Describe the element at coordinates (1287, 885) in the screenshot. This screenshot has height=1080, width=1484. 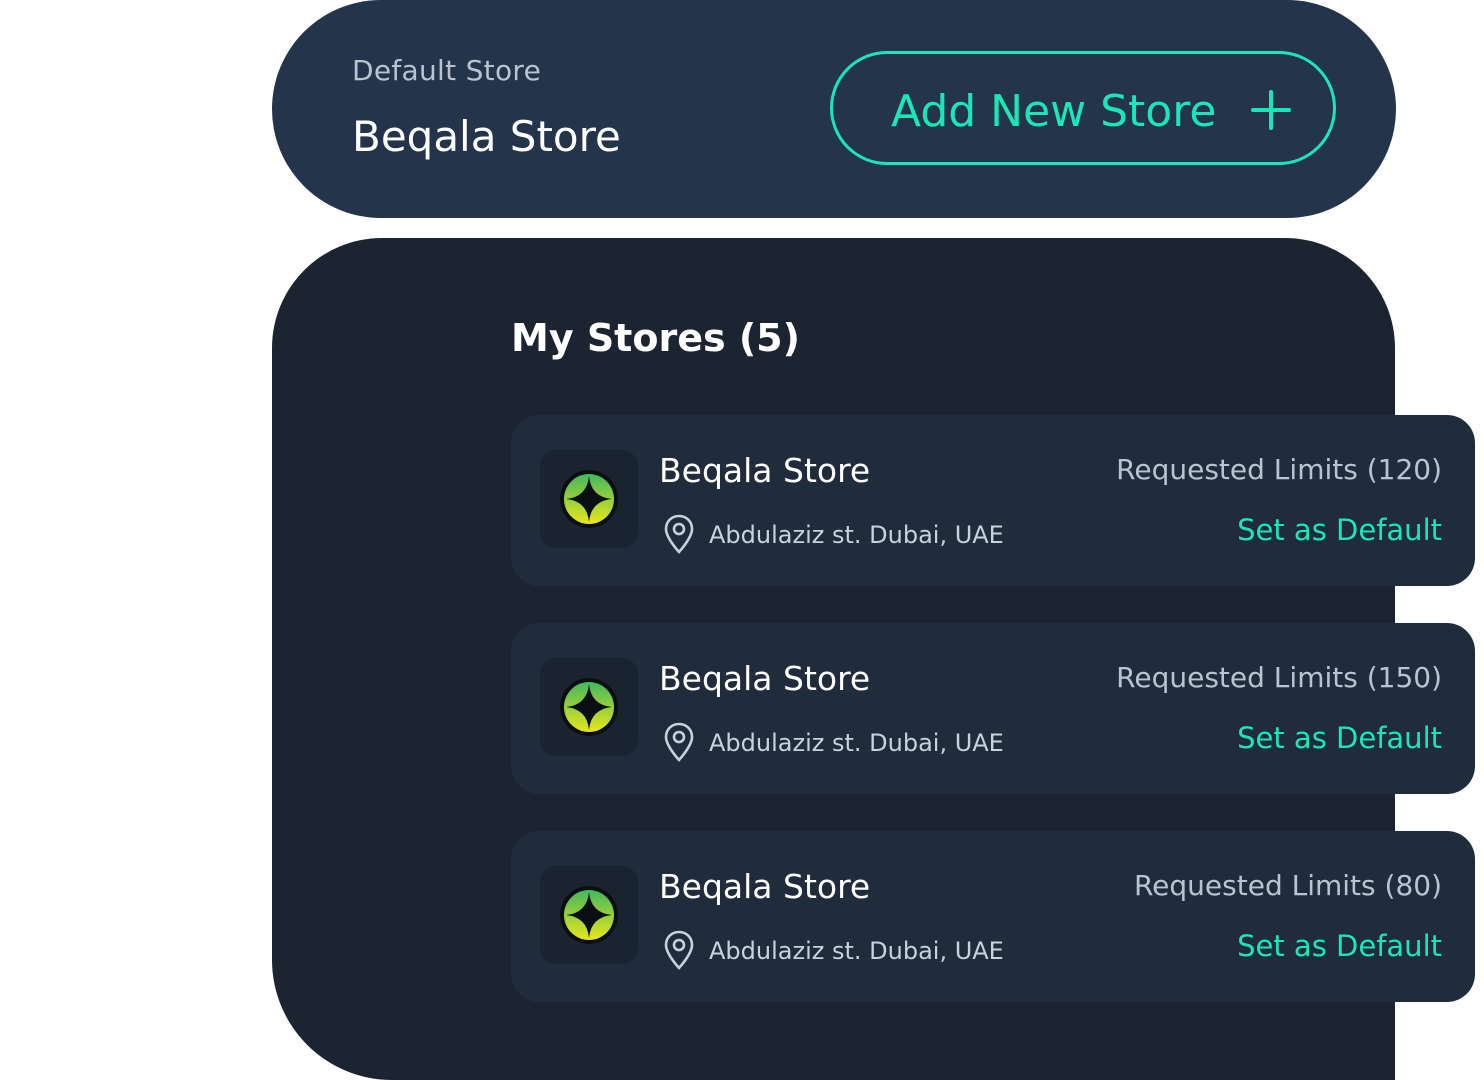
I see `requested-limits: Requested Limits (80)` at that location.